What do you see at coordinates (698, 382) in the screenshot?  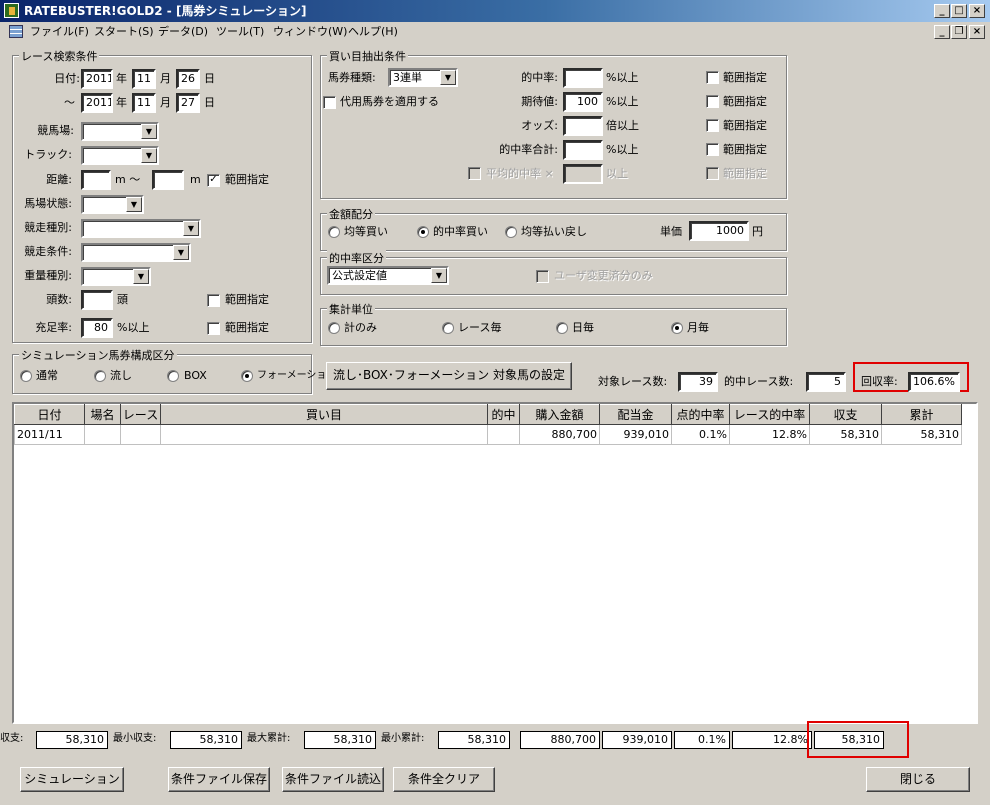 I see `target-races-value: 39` at bounding box center [698, 382].